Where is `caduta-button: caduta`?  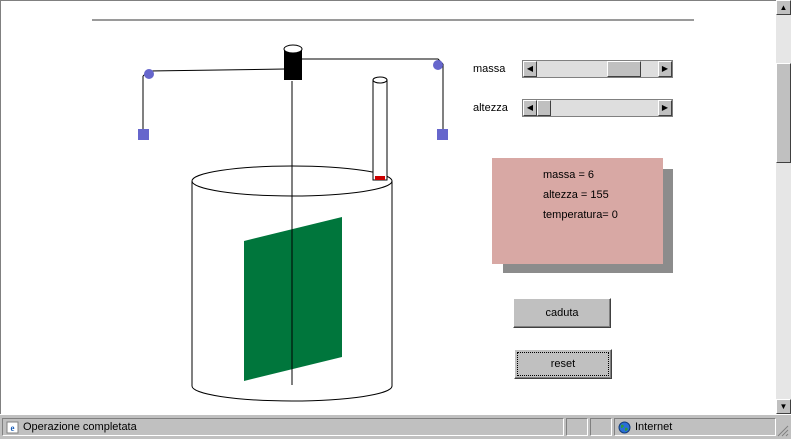
caduta-button: caduta is located at coordinates (562, 313).